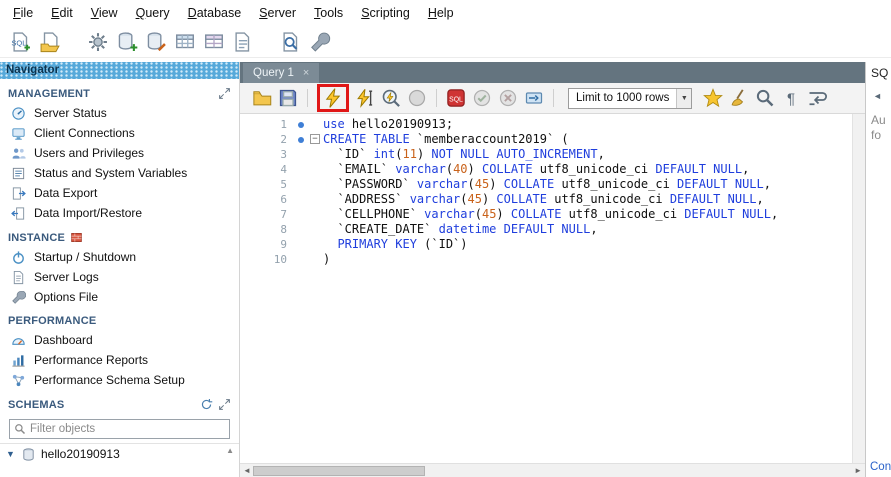  Describe the element at coordinates (119, 318) in the screenshot. I see `section-header-performance: PERFORMANCE` at that location.